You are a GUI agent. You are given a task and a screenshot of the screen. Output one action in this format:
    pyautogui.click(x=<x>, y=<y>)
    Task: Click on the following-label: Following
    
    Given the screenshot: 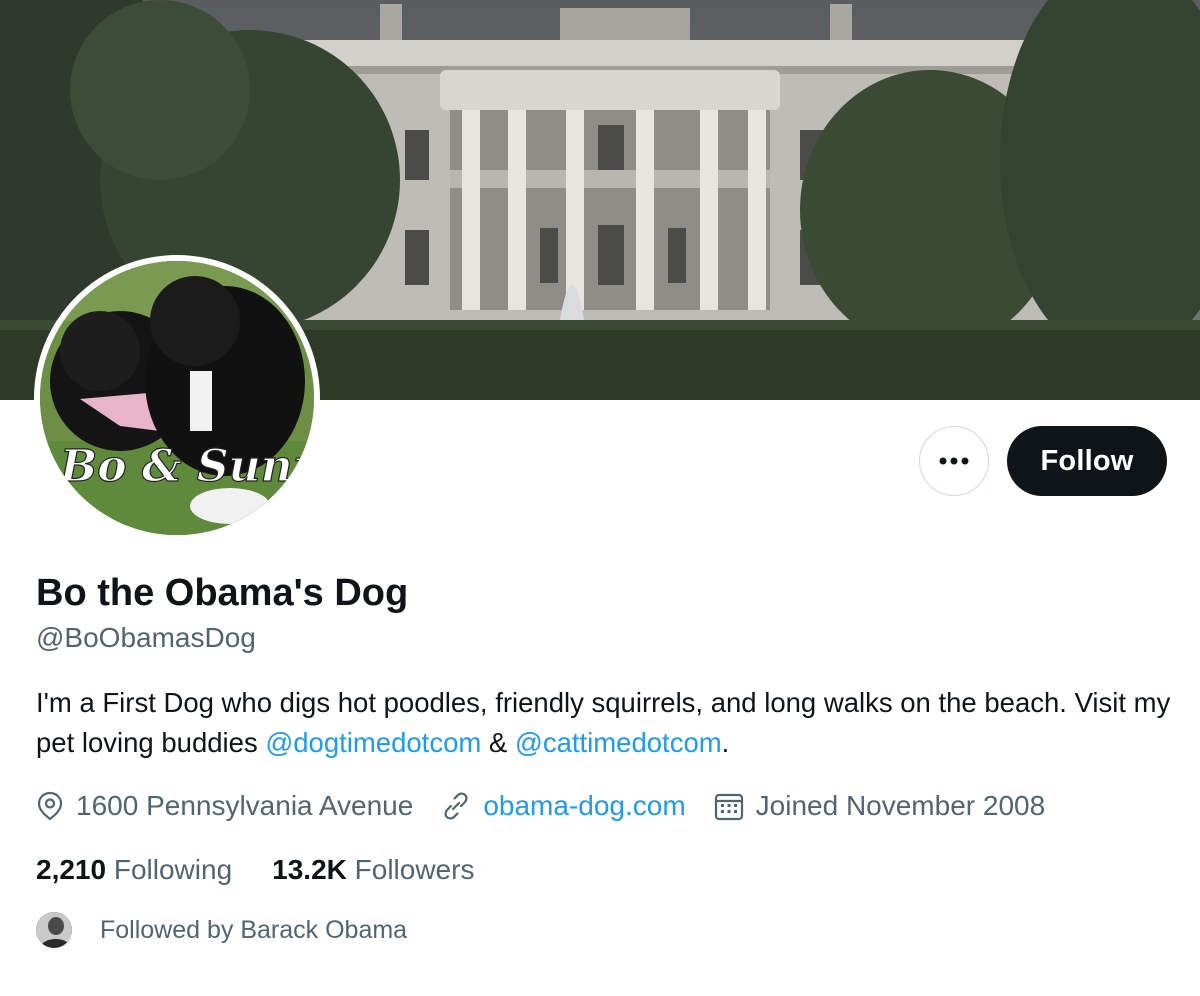 What is the action you would take?
    pyautogui.click(x=173, y=869)
    